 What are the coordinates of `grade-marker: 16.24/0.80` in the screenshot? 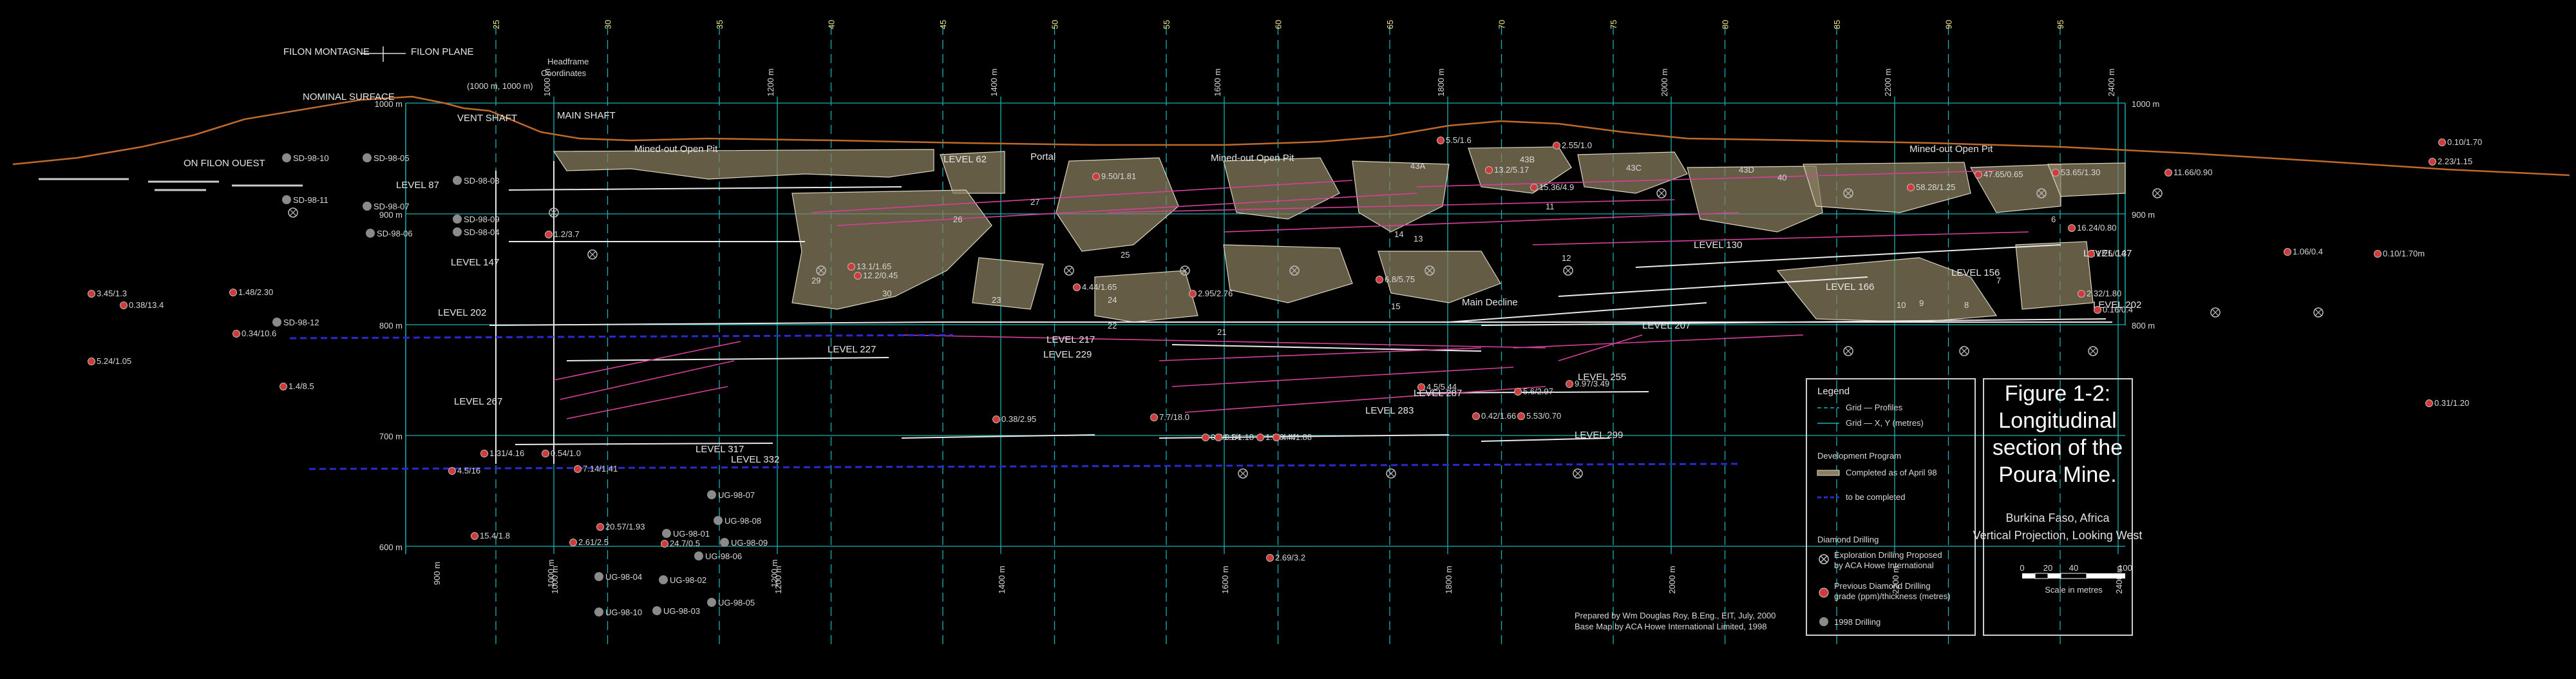 It's located at (2092, 228).